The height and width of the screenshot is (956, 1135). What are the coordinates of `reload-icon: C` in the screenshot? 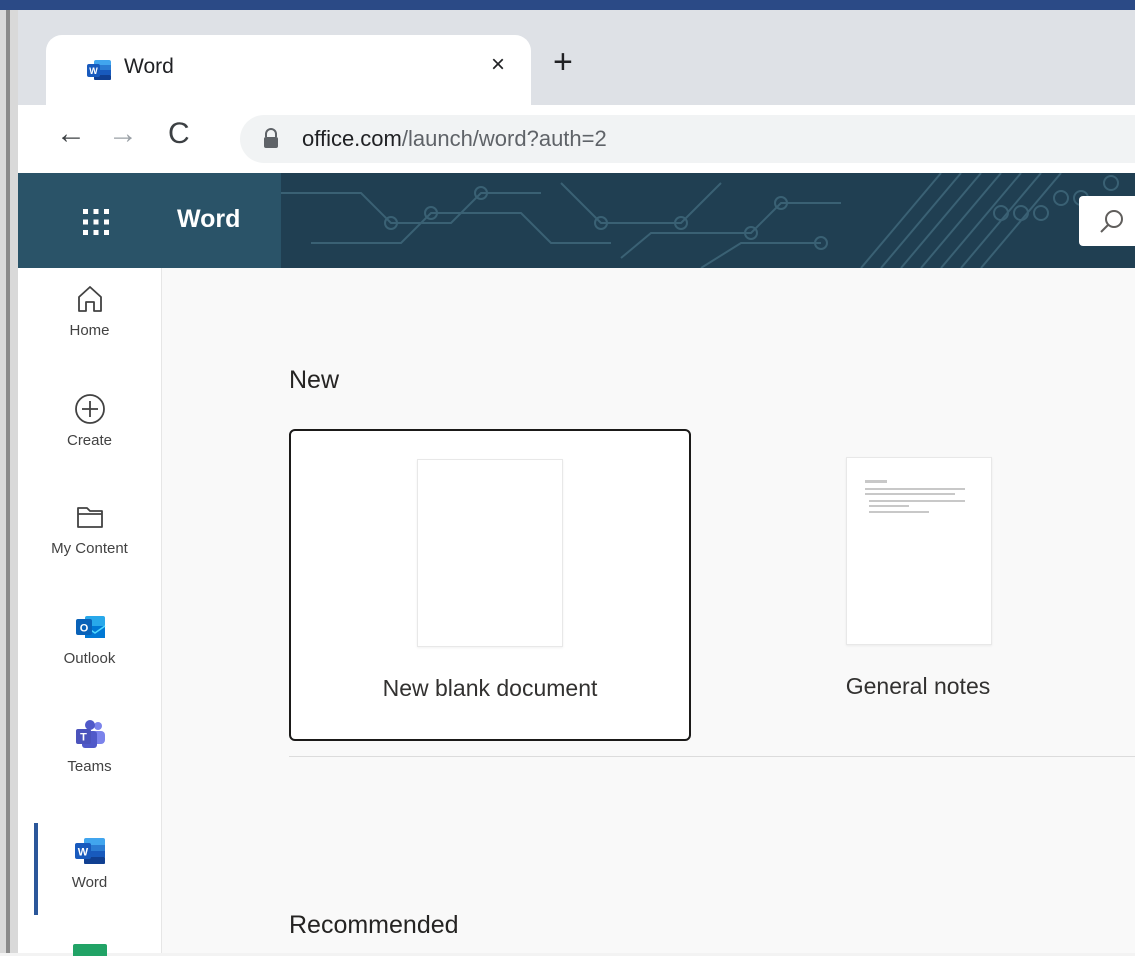 It's located at (179, 134).